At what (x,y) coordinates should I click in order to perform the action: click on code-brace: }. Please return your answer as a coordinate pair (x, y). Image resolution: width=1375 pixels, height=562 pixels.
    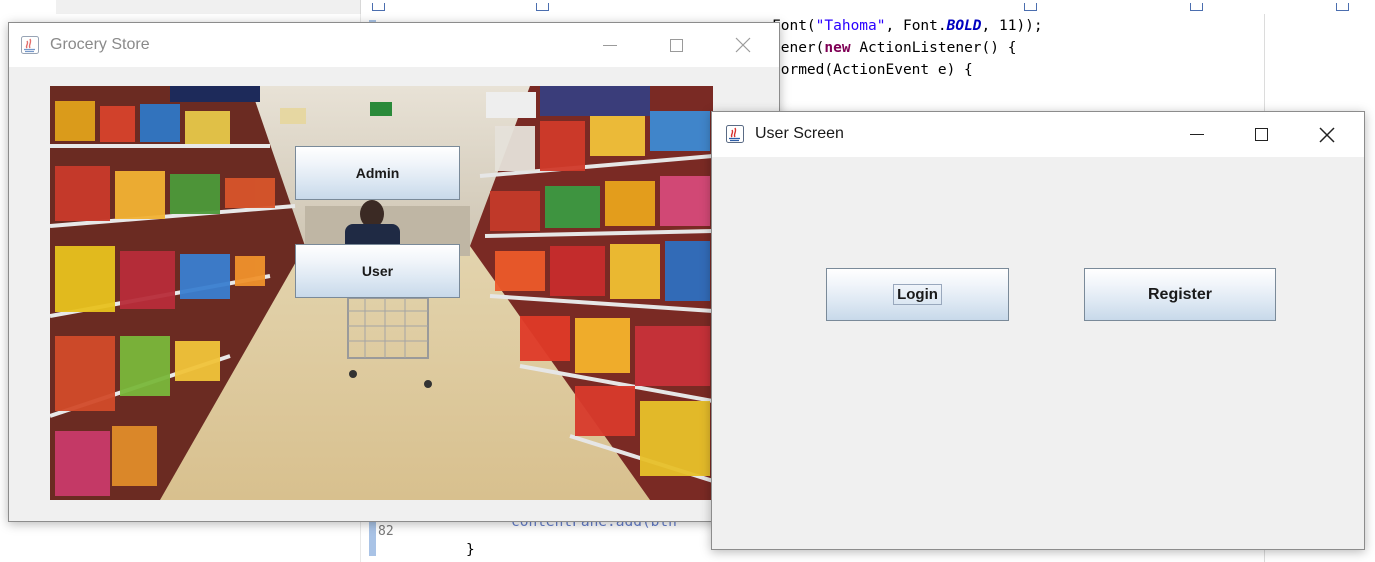
    Looking at the image, I should click on (470, 550).